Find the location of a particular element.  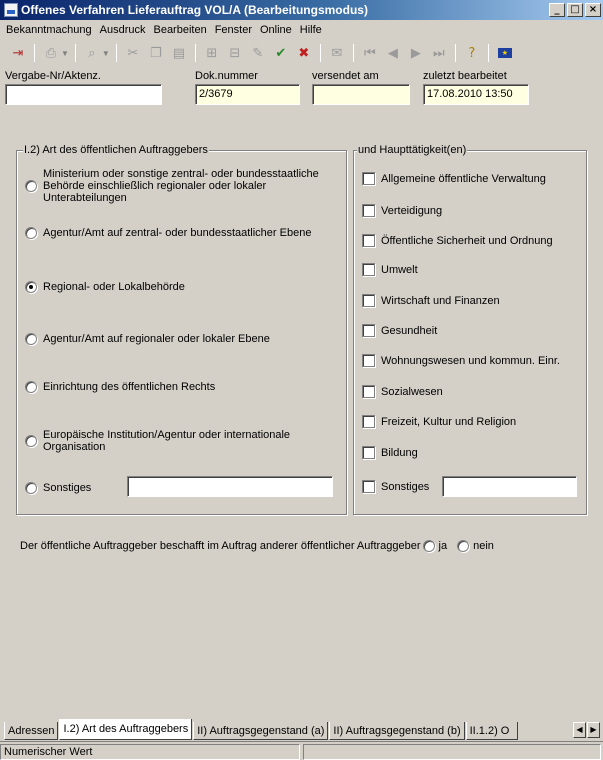

dok-field: 2/3679 is located at coordinates (247, 94).